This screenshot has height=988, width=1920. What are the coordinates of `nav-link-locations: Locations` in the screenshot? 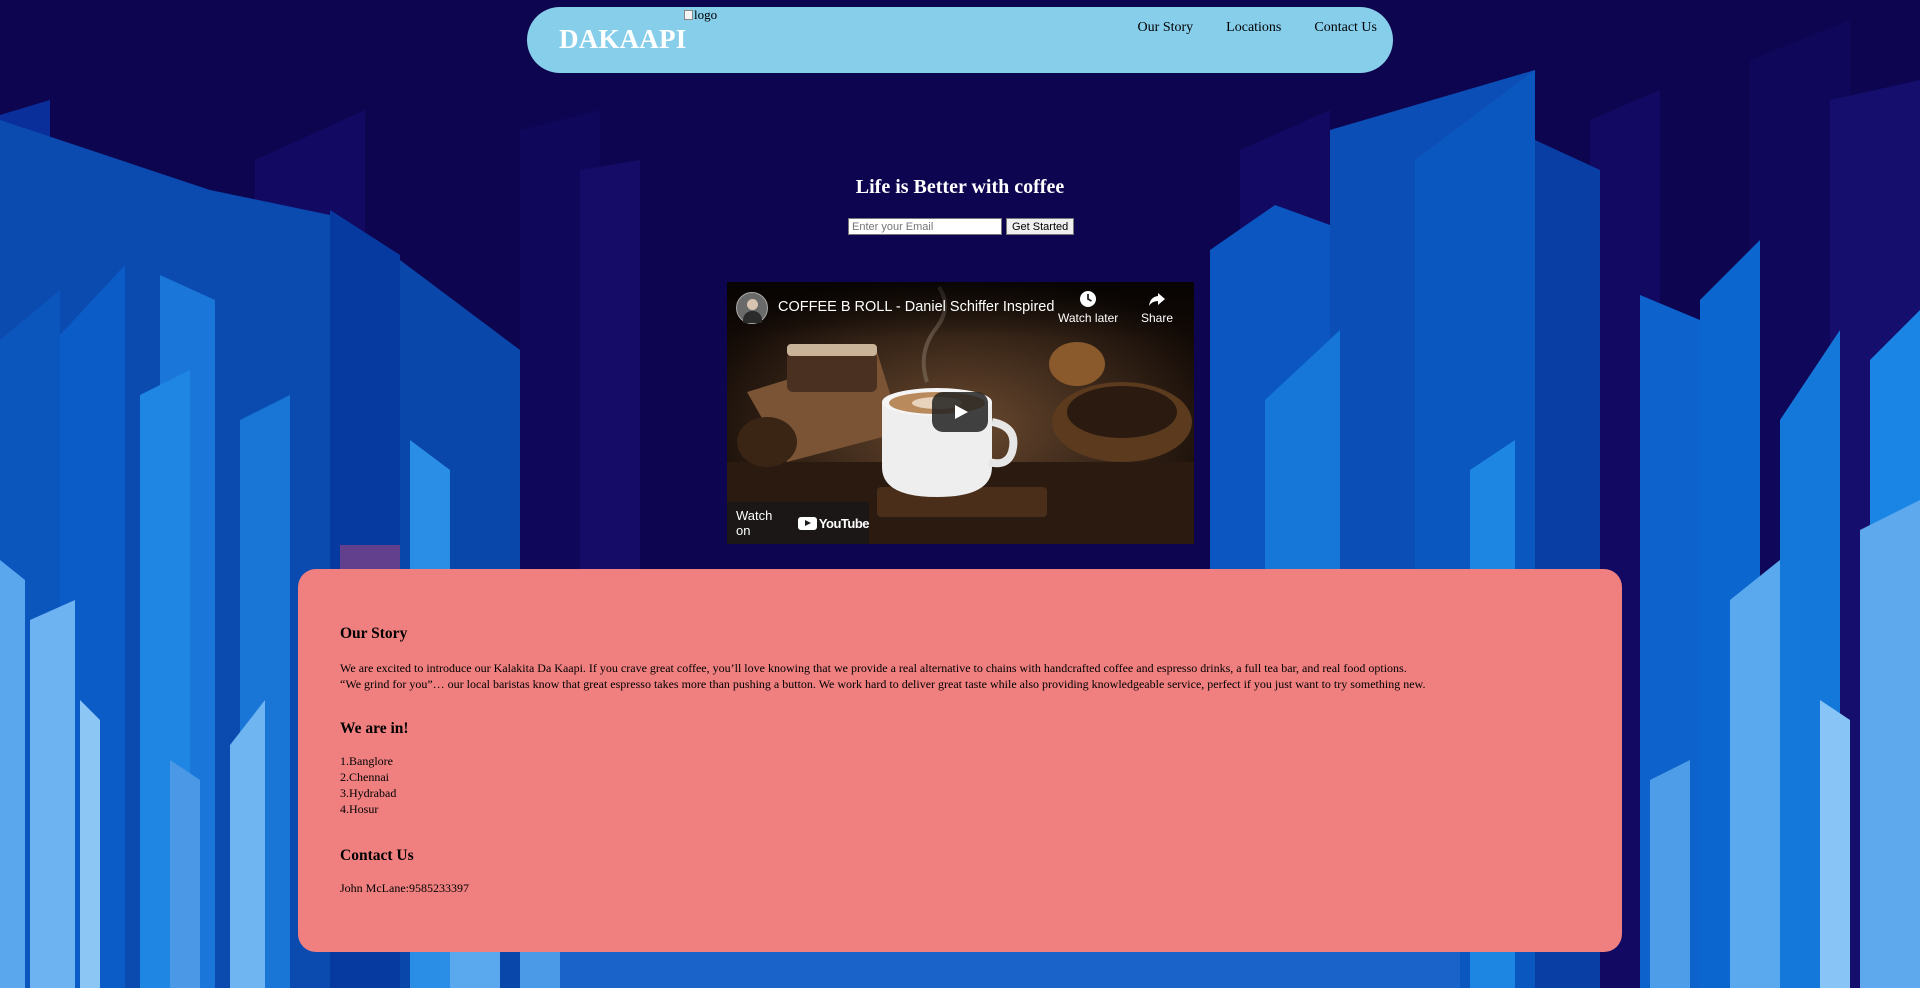 It's located at (1253, 28).